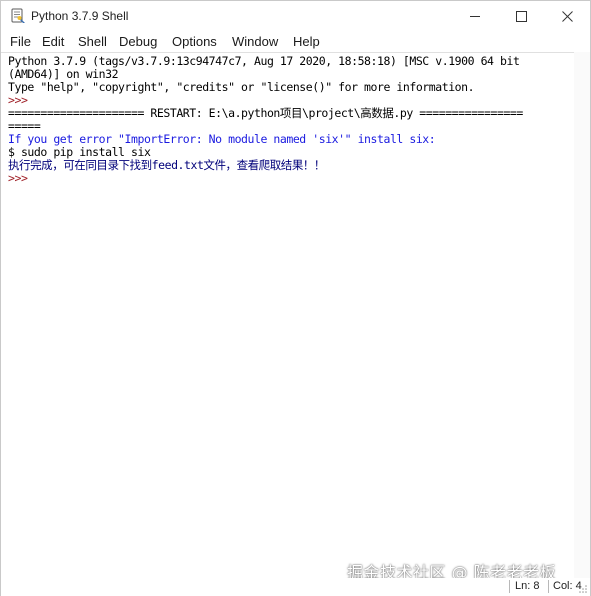 Image resolution: width=591 pixels, height=596 pixels. I want to click on completion-message-line: 执行完成，可在同目录下找到feed.txt文件，查看爬取结果！！, so click(166, 165).